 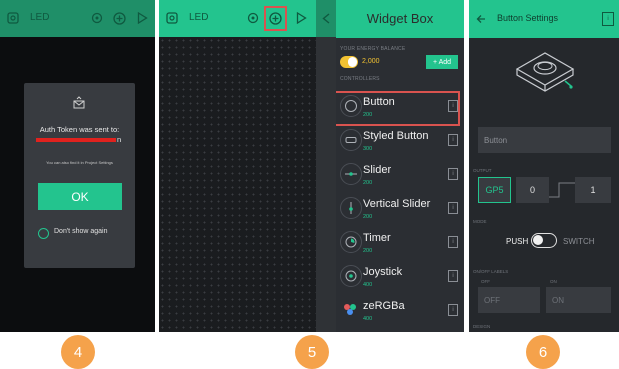 What do you see at coordinates (351, 276) in the screenshot?
I see `joystick-icon` at bounding box center [351, 276].